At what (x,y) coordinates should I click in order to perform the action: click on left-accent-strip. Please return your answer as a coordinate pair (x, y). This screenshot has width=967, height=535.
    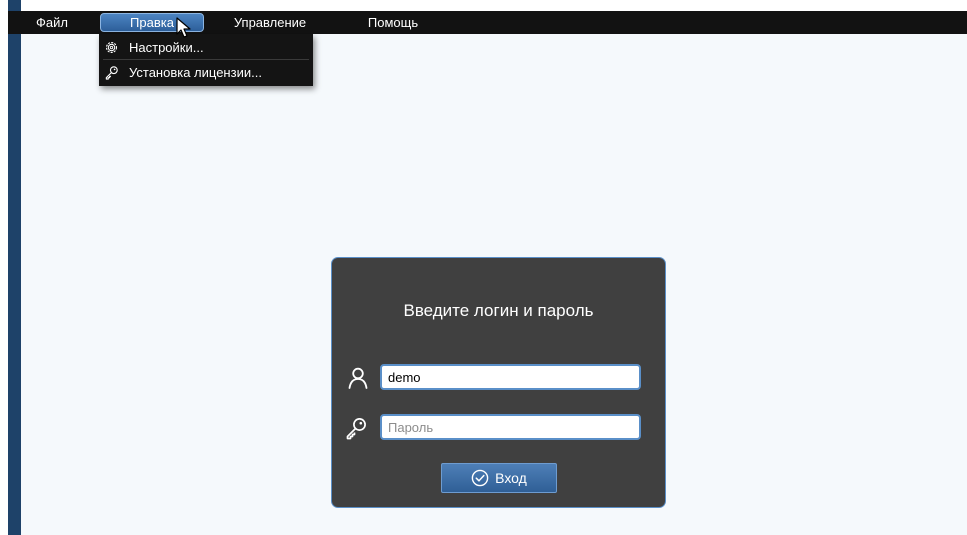
    Looking at the image, I should click on (14, 267).